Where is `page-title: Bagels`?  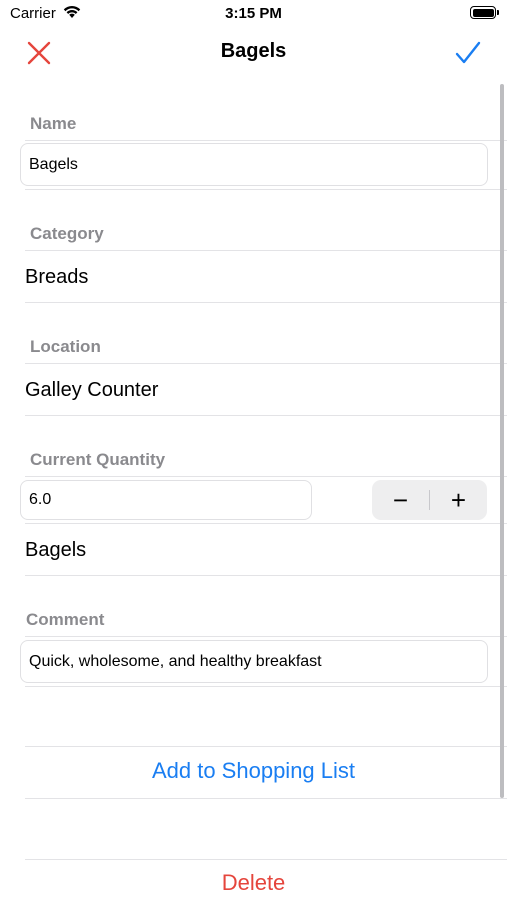
page-title: Bagels is located at coordinates (253, 51).